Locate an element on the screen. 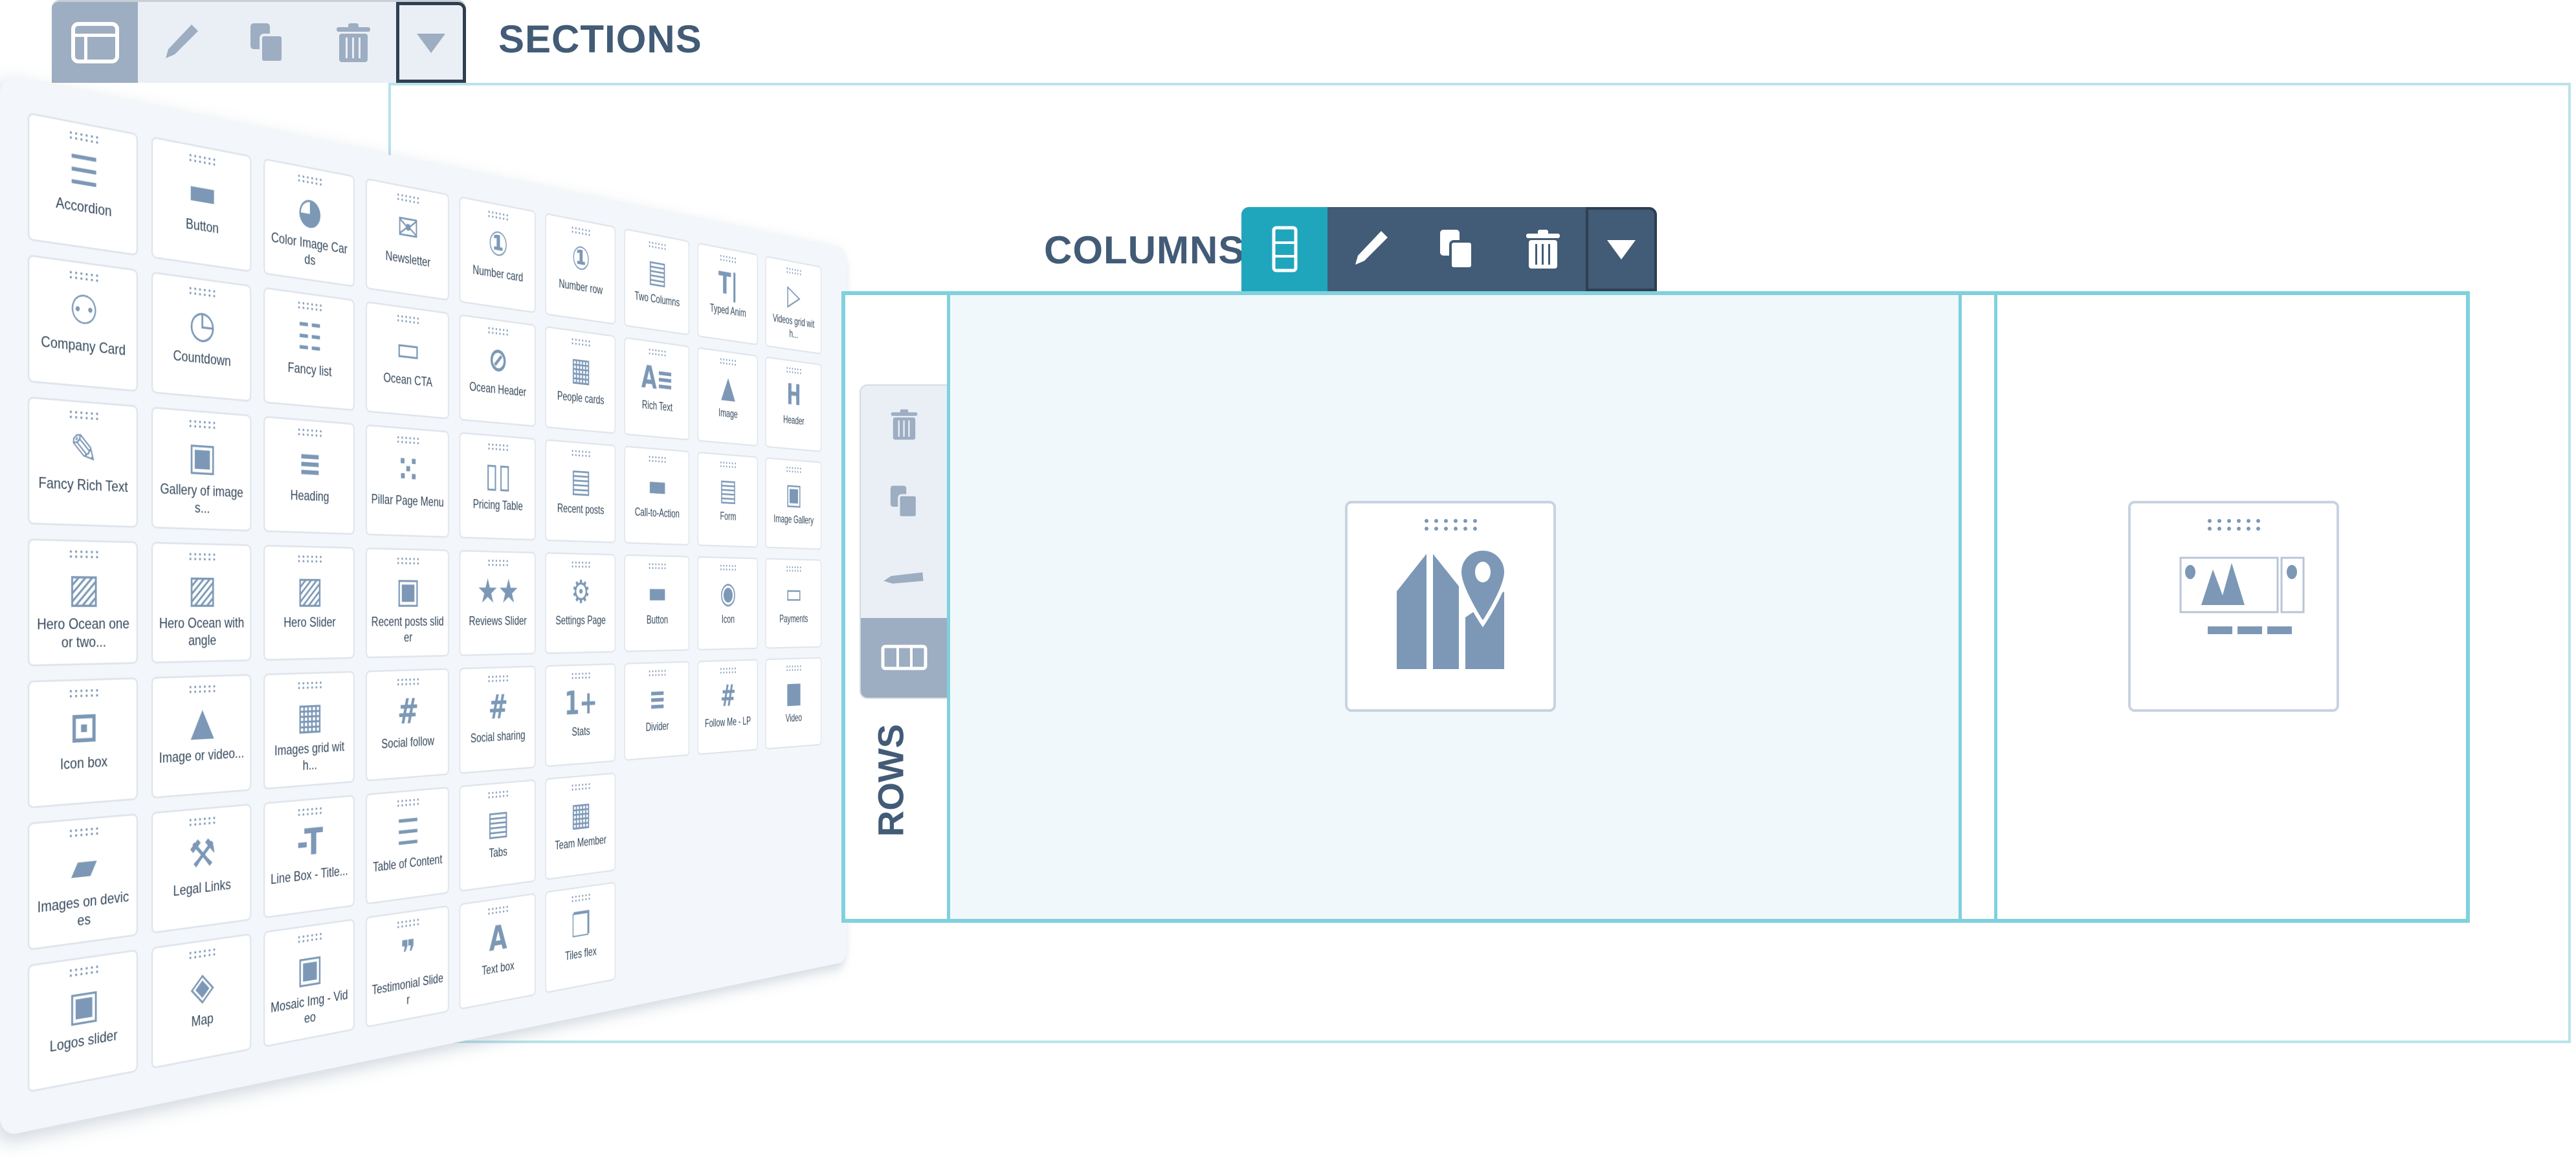 The width and height of the screenshot is (2576, 1157). module-card: ▣ Recent posts slider is located at coordinates (407, 603).